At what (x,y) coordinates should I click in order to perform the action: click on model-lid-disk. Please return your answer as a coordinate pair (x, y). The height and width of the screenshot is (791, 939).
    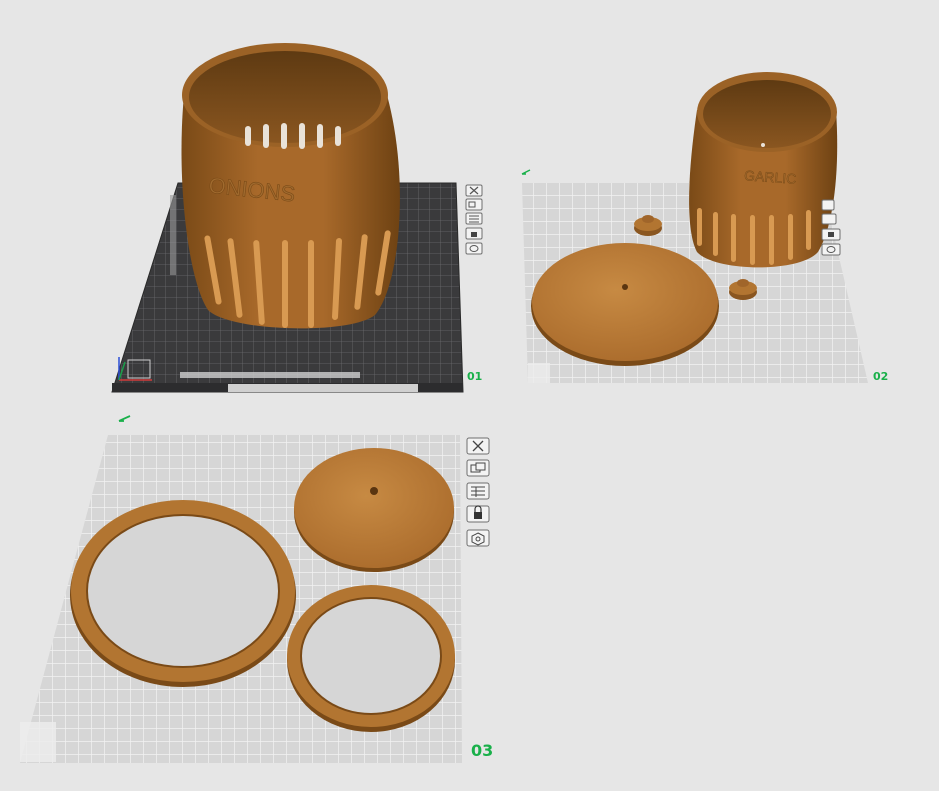
    Looking at the image, I should click on (625, 304).